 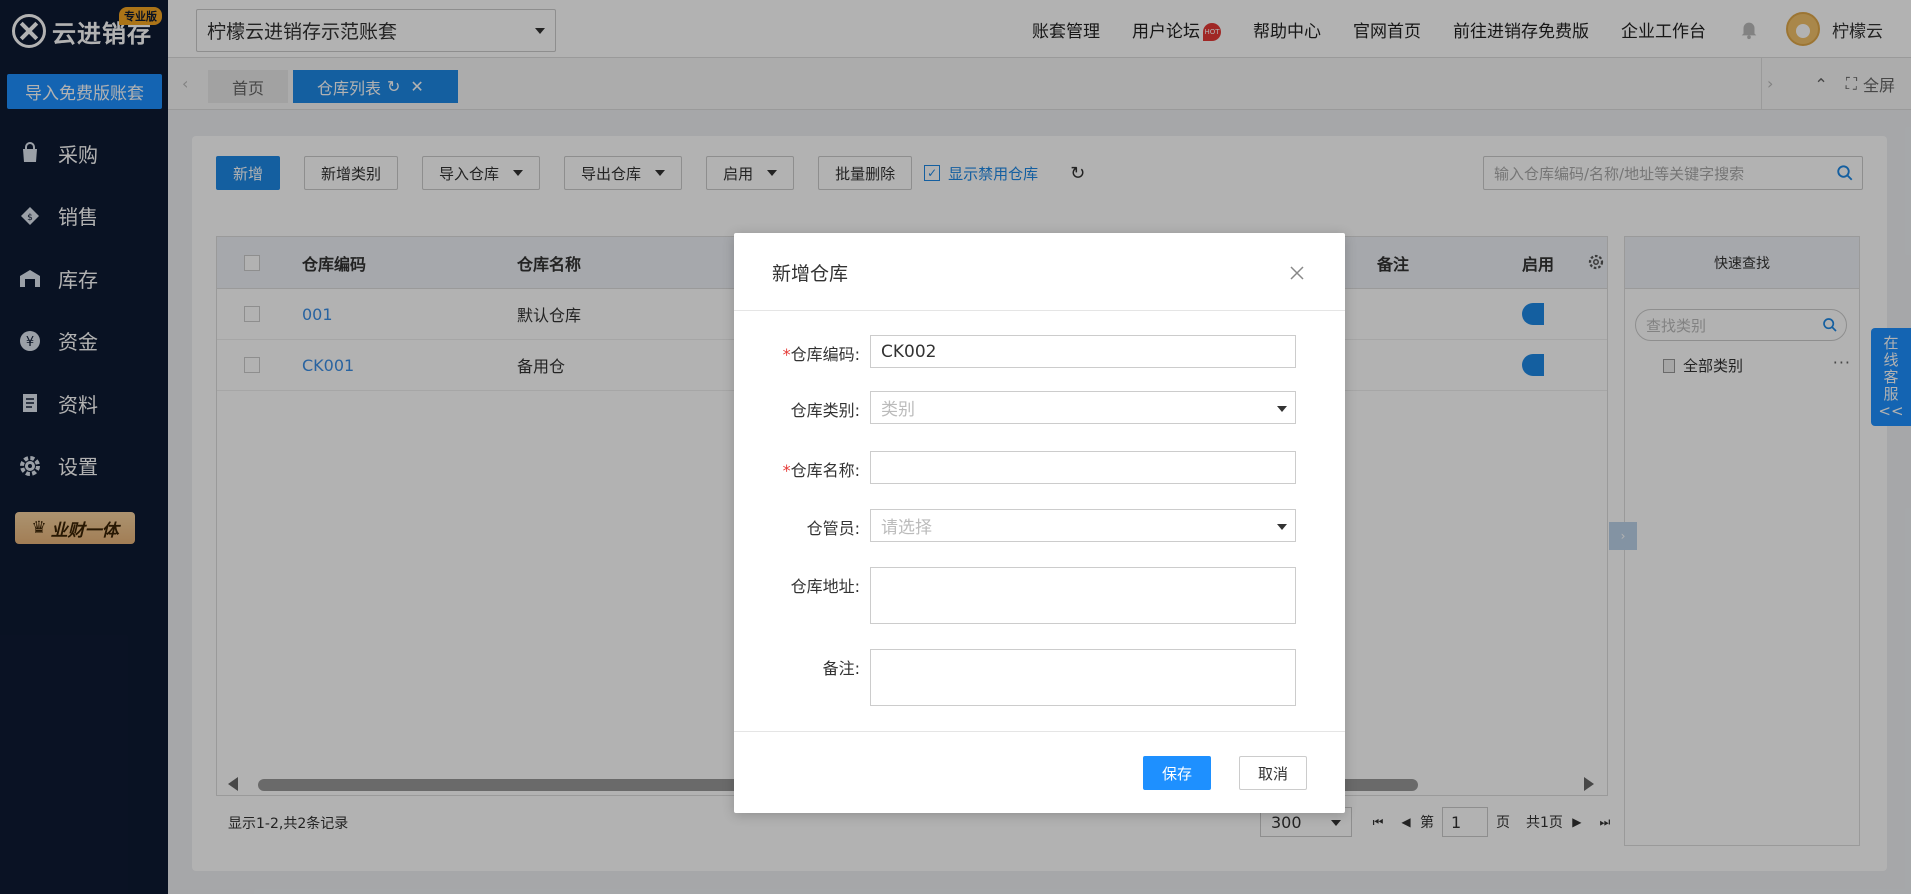 I want to click on dialog-title: 新增仓库, so click(x=810, y=274).